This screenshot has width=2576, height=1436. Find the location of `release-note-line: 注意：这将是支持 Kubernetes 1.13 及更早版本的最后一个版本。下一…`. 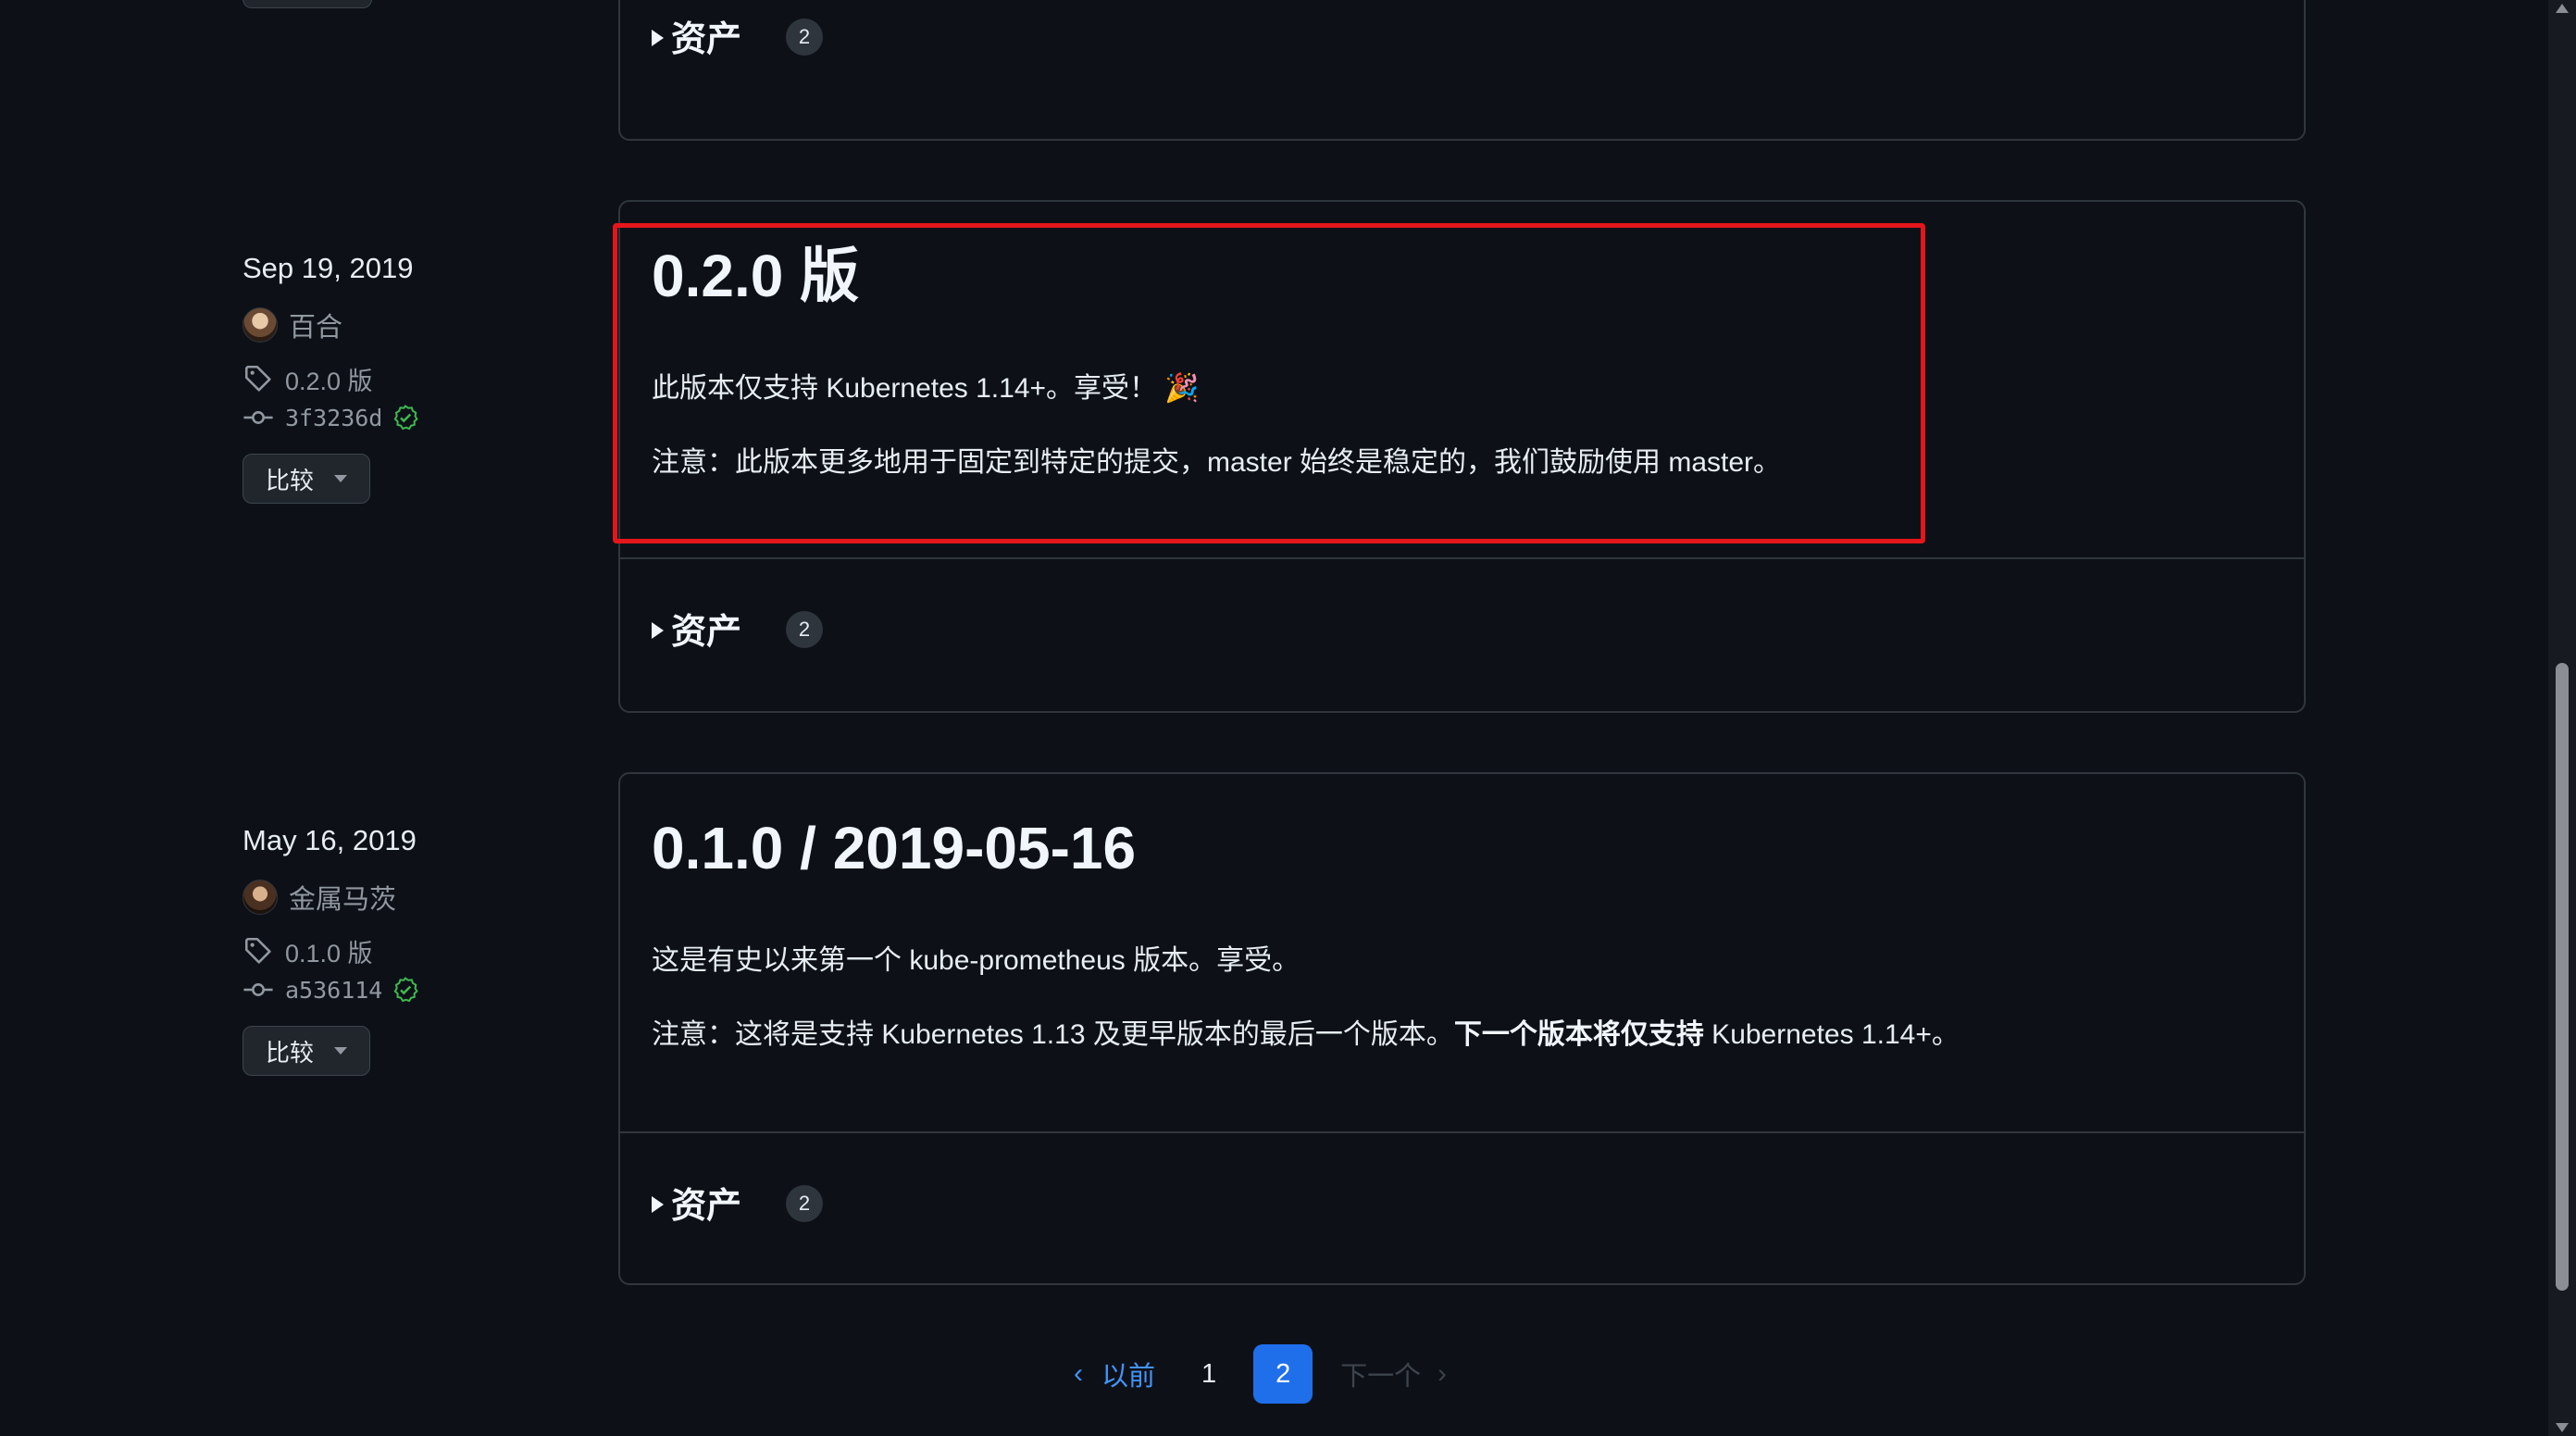

release-note-line: 注意：这将是支持 Kubernetes 1.13 及更早版本的最后一个版本。下一… is located at coordinates (1462, 1035).